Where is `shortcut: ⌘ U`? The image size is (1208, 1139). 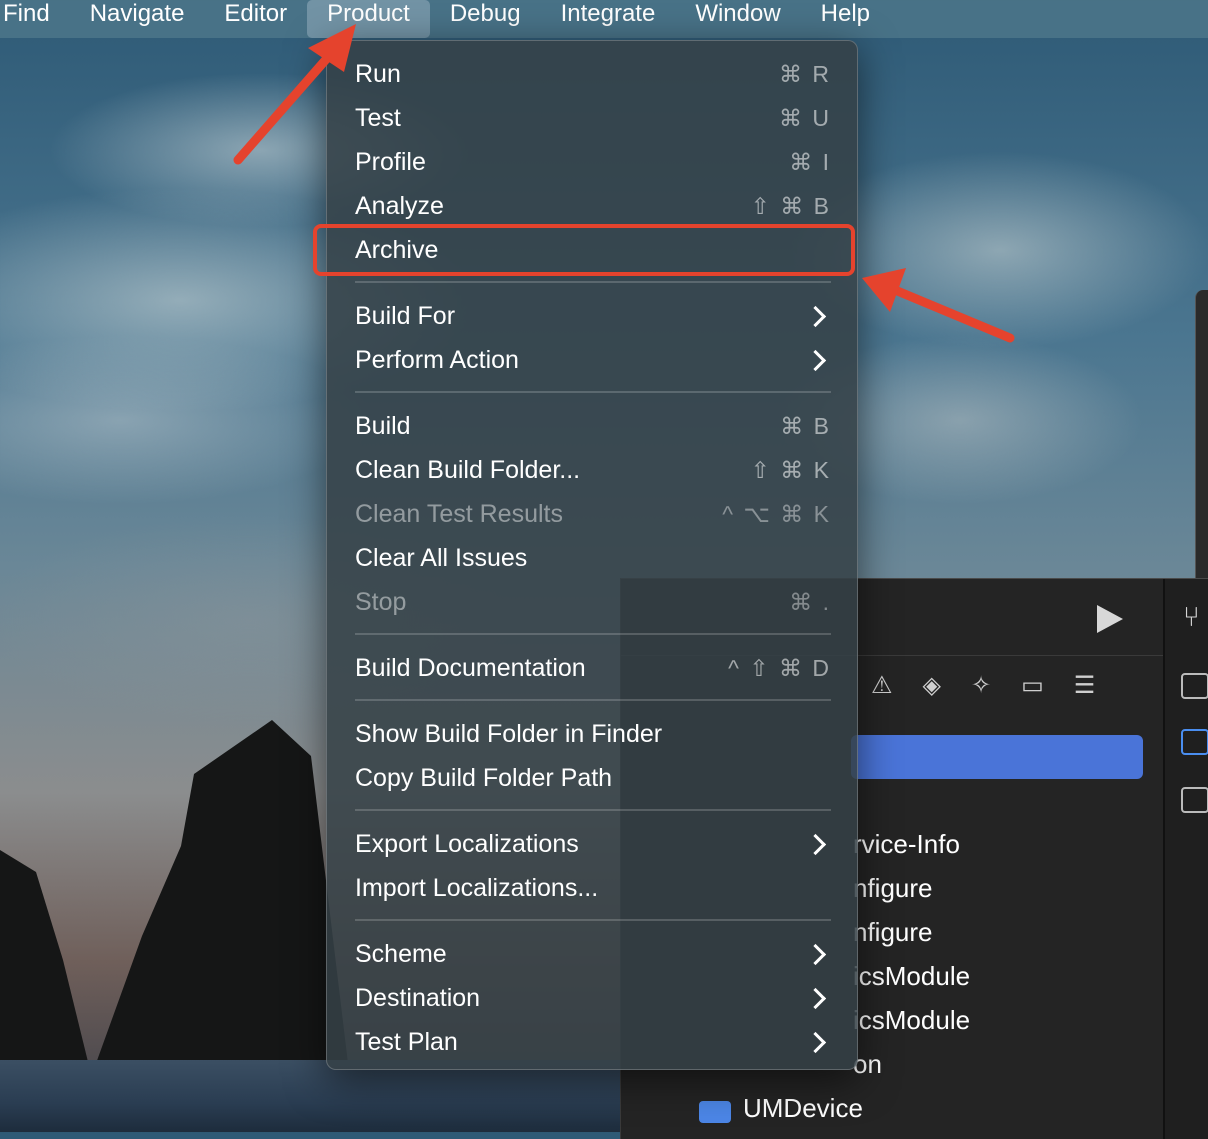 shortcut: ⌘ U is located at coordinates (805, 117).